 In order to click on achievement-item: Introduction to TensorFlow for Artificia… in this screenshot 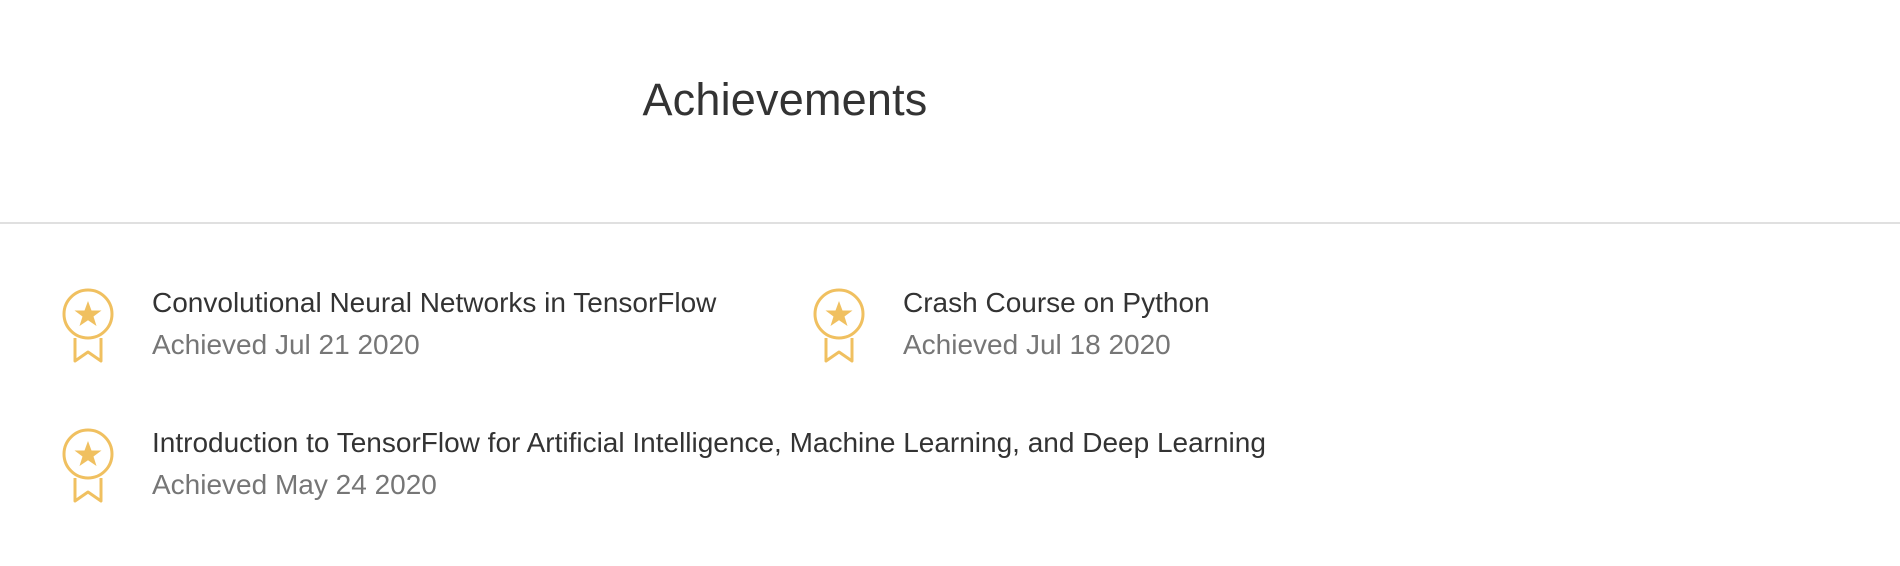, I will do `click(663, 466)`.